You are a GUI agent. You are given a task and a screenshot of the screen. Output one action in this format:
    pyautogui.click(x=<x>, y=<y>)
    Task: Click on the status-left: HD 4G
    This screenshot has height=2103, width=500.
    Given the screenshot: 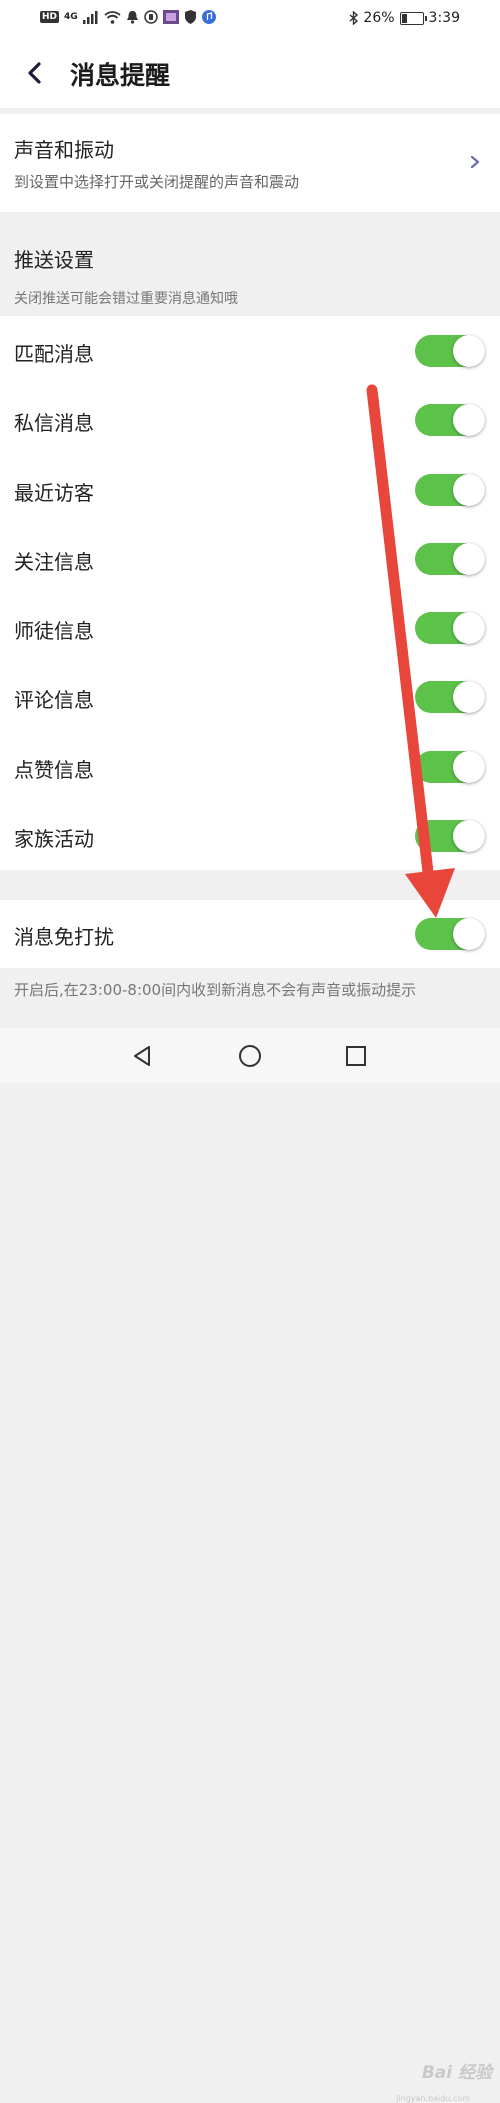 What is the action you would take?
    pyautogui.click(x=128, y=17)
    